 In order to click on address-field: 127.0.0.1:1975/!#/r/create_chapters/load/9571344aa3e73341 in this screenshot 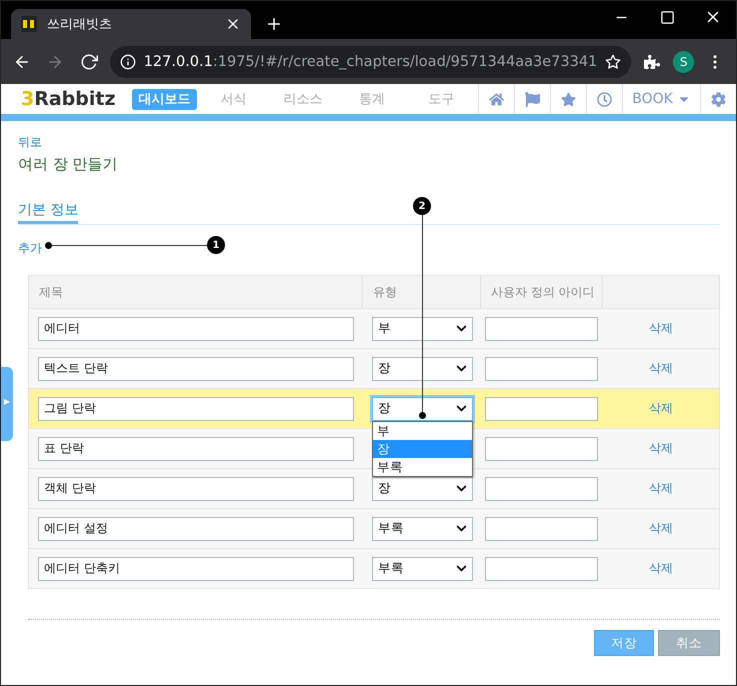, I will do `click(371, 62)`.